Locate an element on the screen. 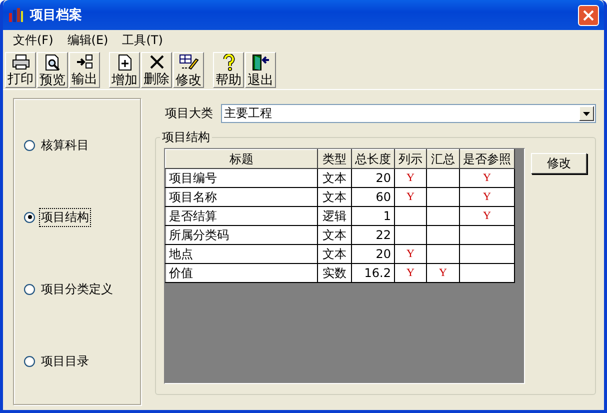 Image resolution: width=607 pixels, height=413 pixels. column-header: 汇总 is located at coordinates (443, 159).